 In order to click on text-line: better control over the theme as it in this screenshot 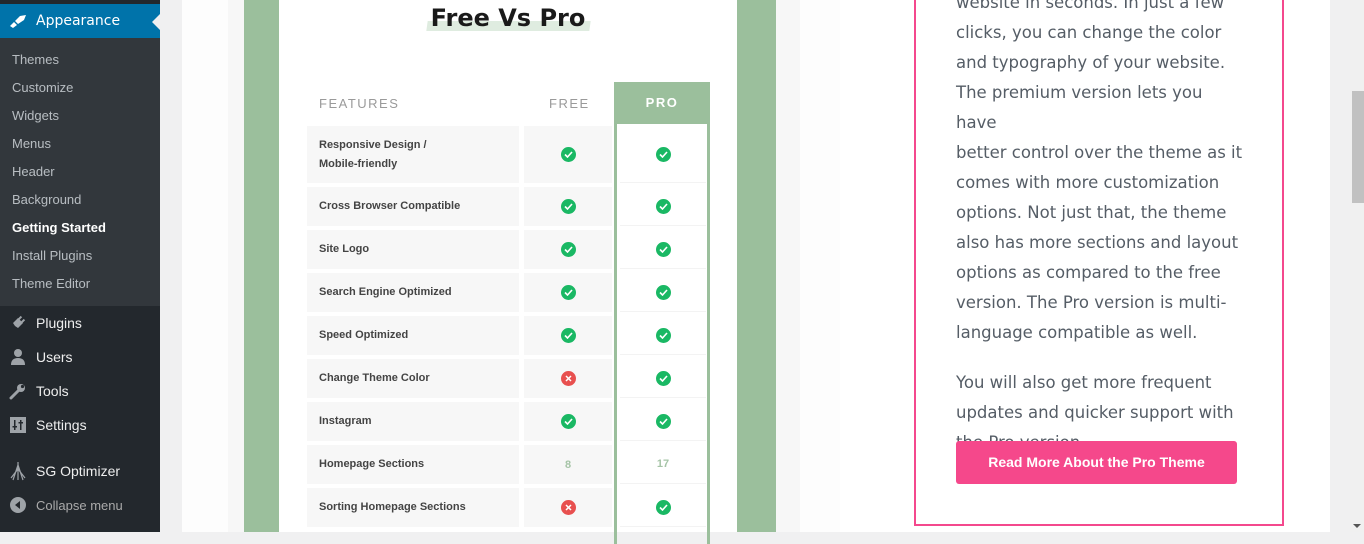, I will do `click(1099, 152)`.